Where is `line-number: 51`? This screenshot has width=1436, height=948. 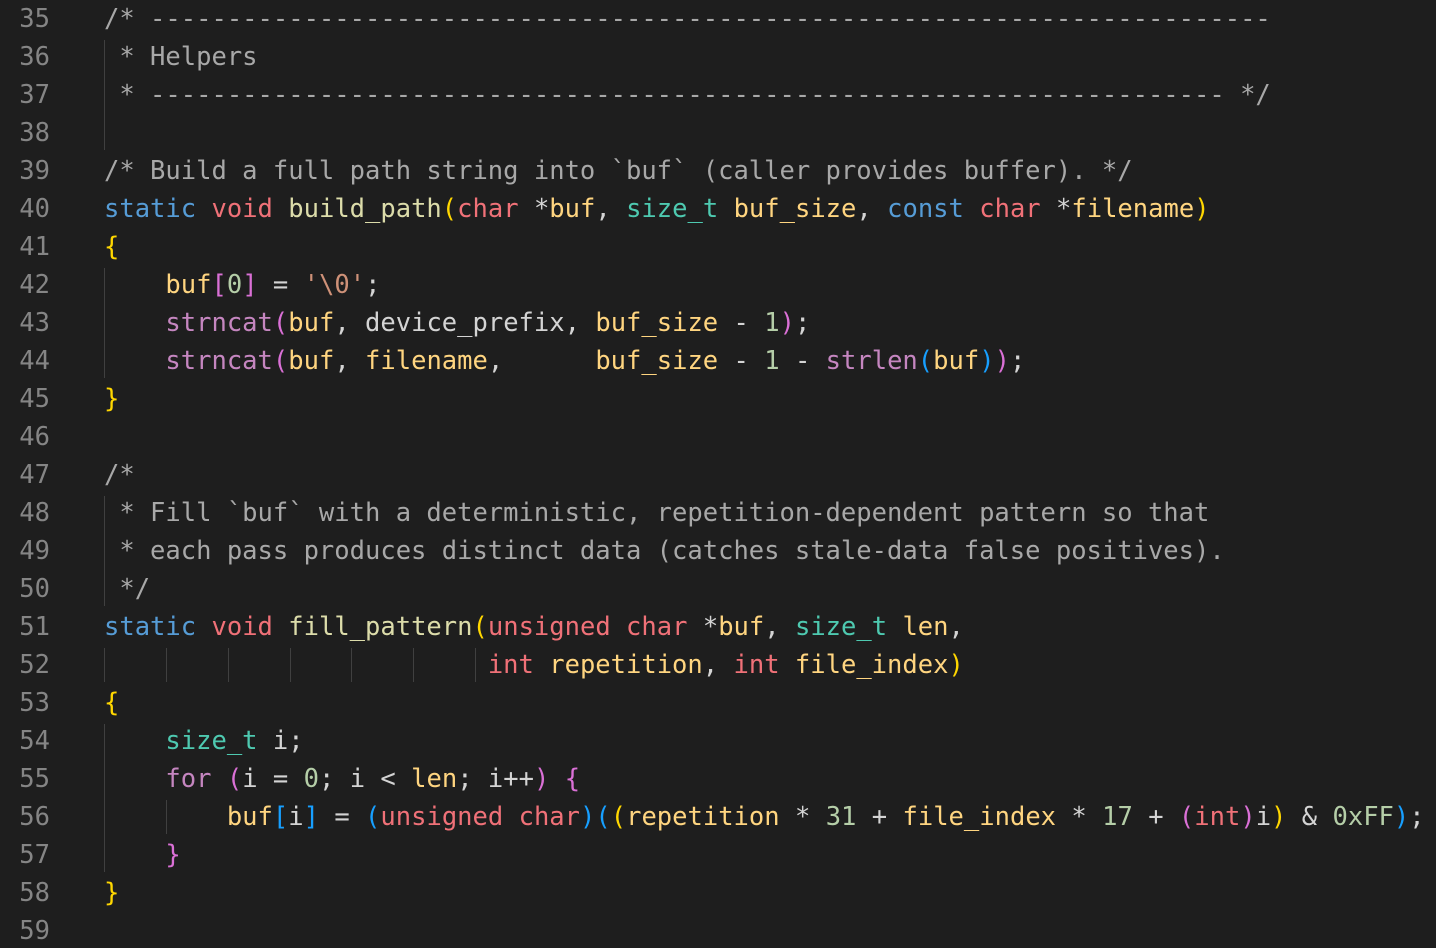 line-number: 51 is located at coordinates (34, 627).